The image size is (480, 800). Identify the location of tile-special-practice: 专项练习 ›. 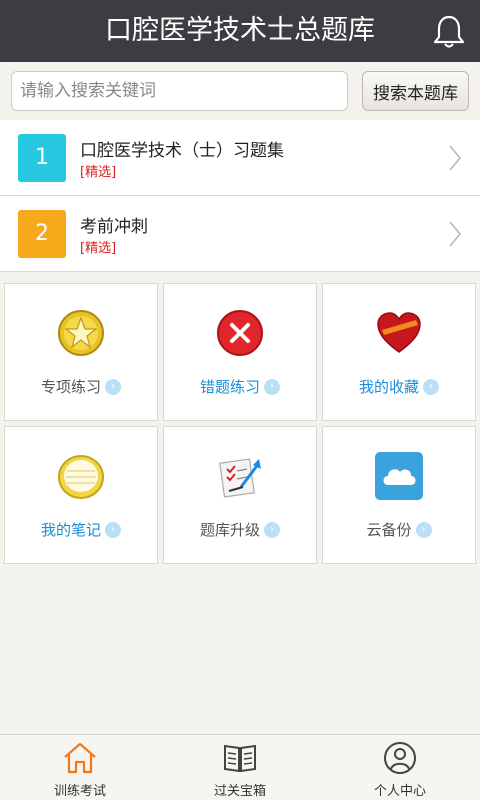
(81, 352).